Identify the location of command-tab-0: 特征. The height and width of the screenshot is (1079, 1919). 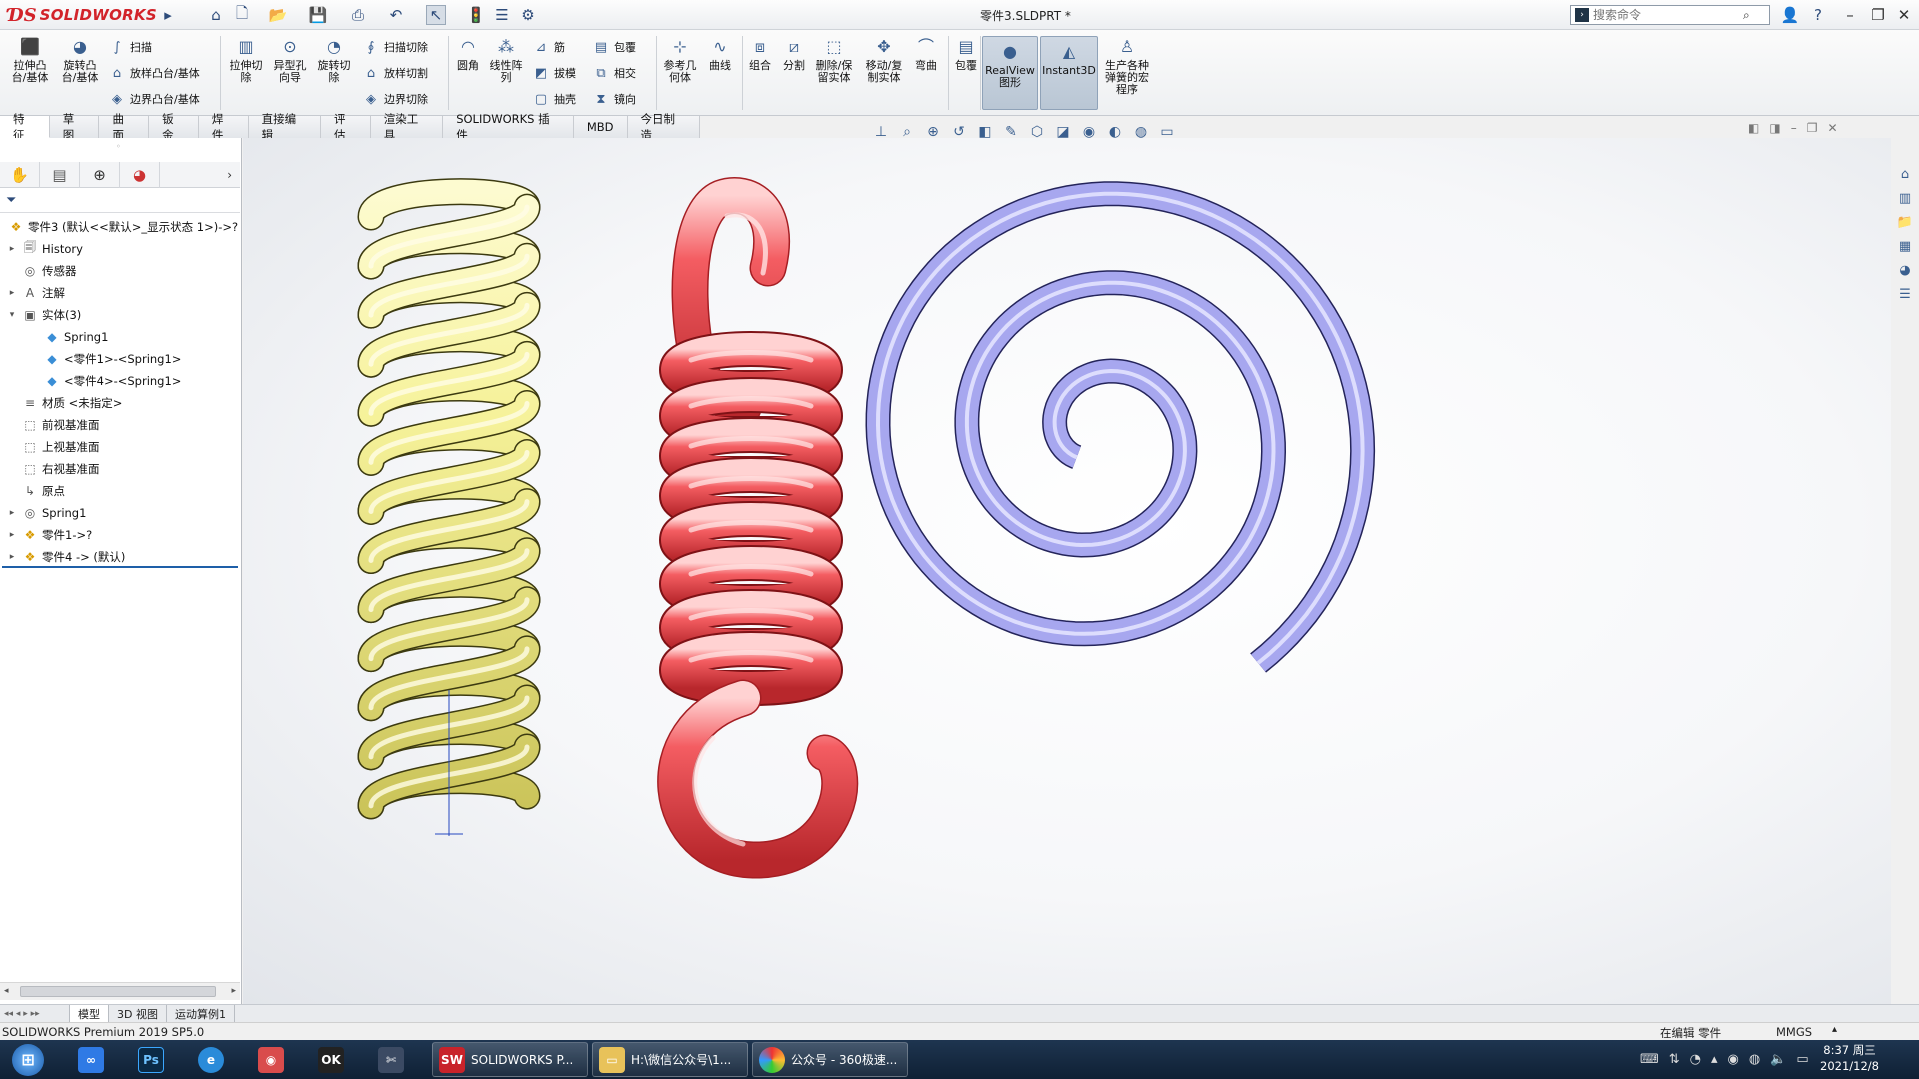
(25, 127).